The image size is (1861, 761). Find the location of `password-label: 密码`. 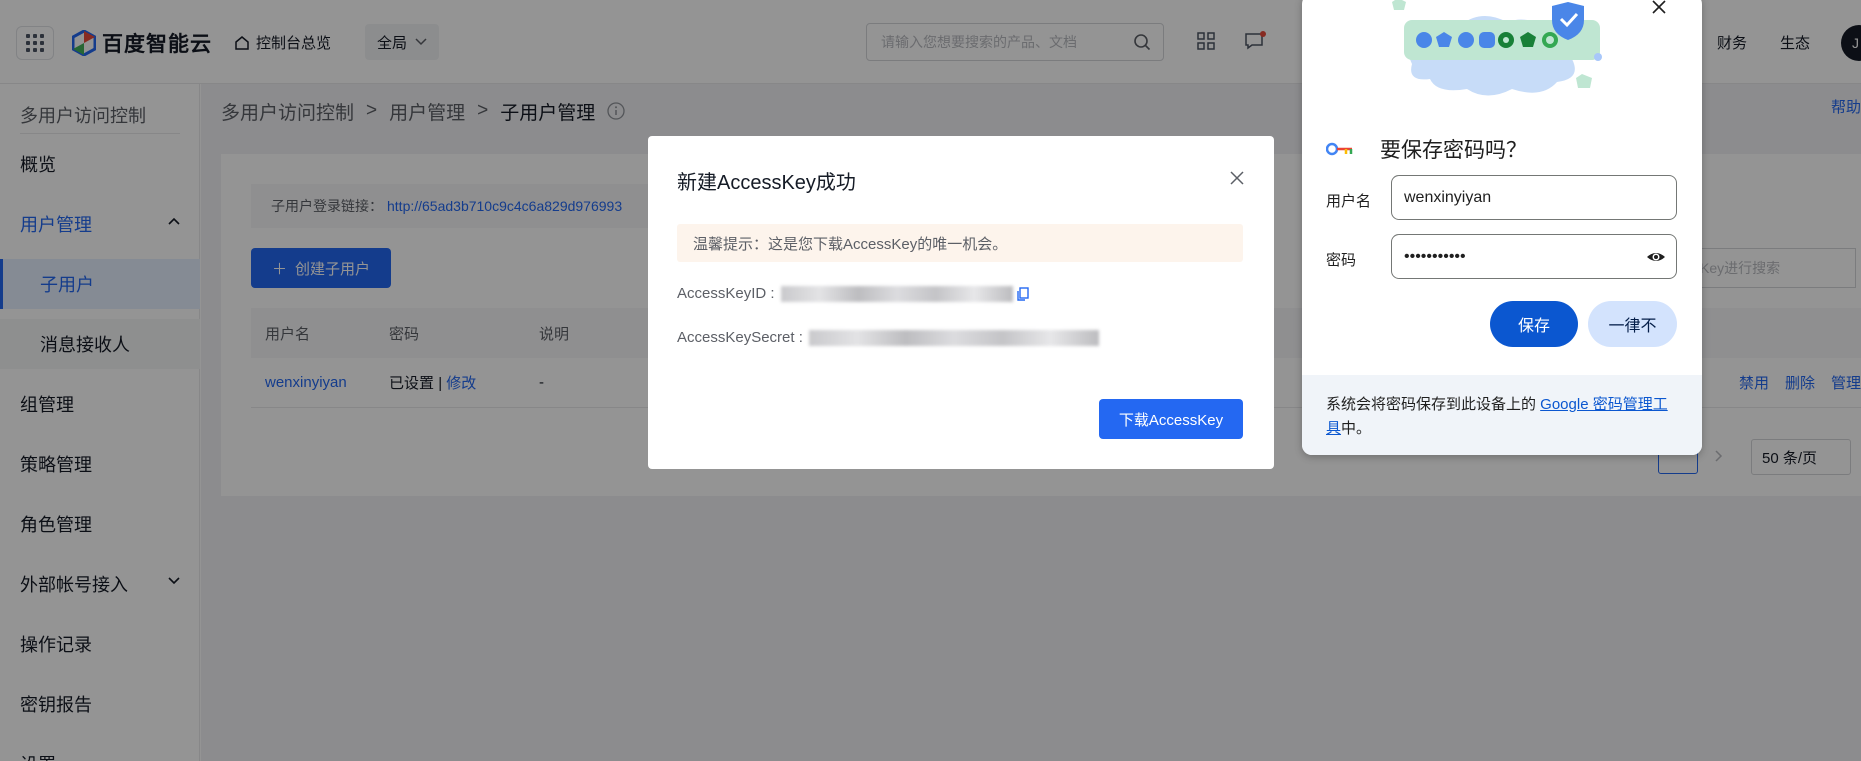

password-label: 密码 is located at coordinates (1341, 260).